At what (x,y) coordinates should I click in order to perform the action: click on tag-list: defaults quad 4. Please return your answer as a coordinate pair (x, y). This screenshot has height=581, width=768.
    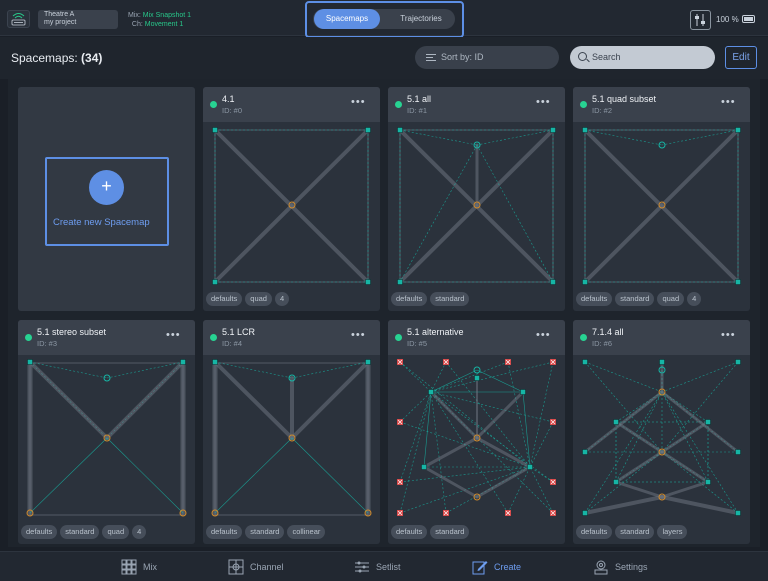
    Looking at the image, I should click on (248, 299).